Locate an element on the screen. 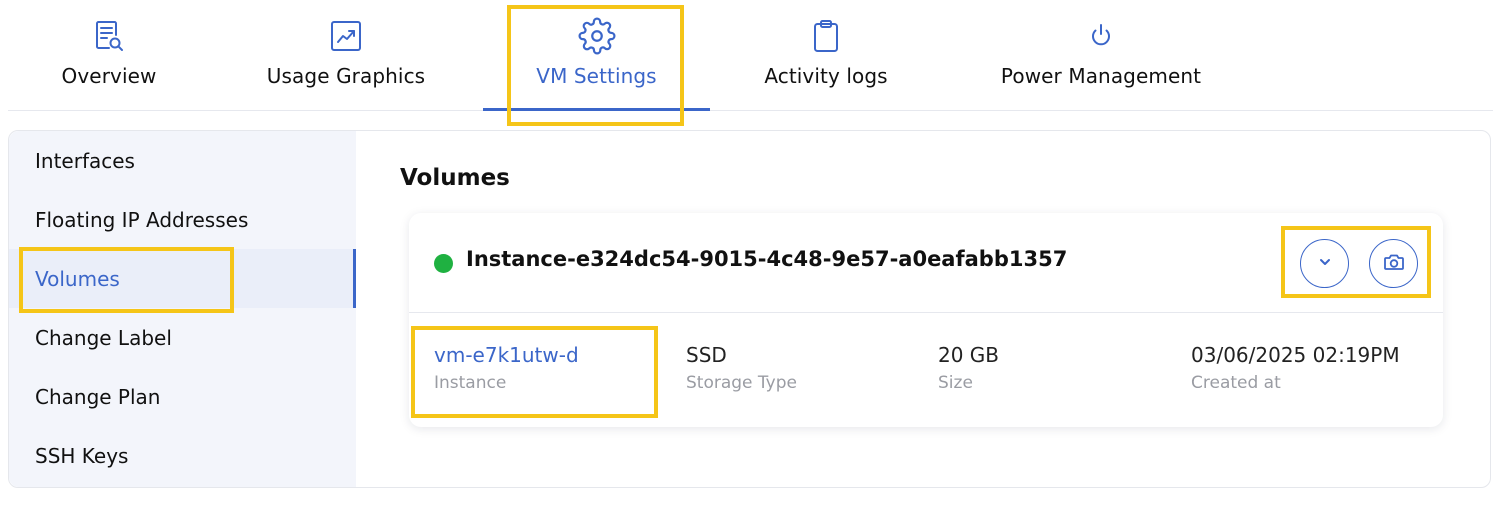  tab-label: VM Settings is located at coordinates (596, 76).